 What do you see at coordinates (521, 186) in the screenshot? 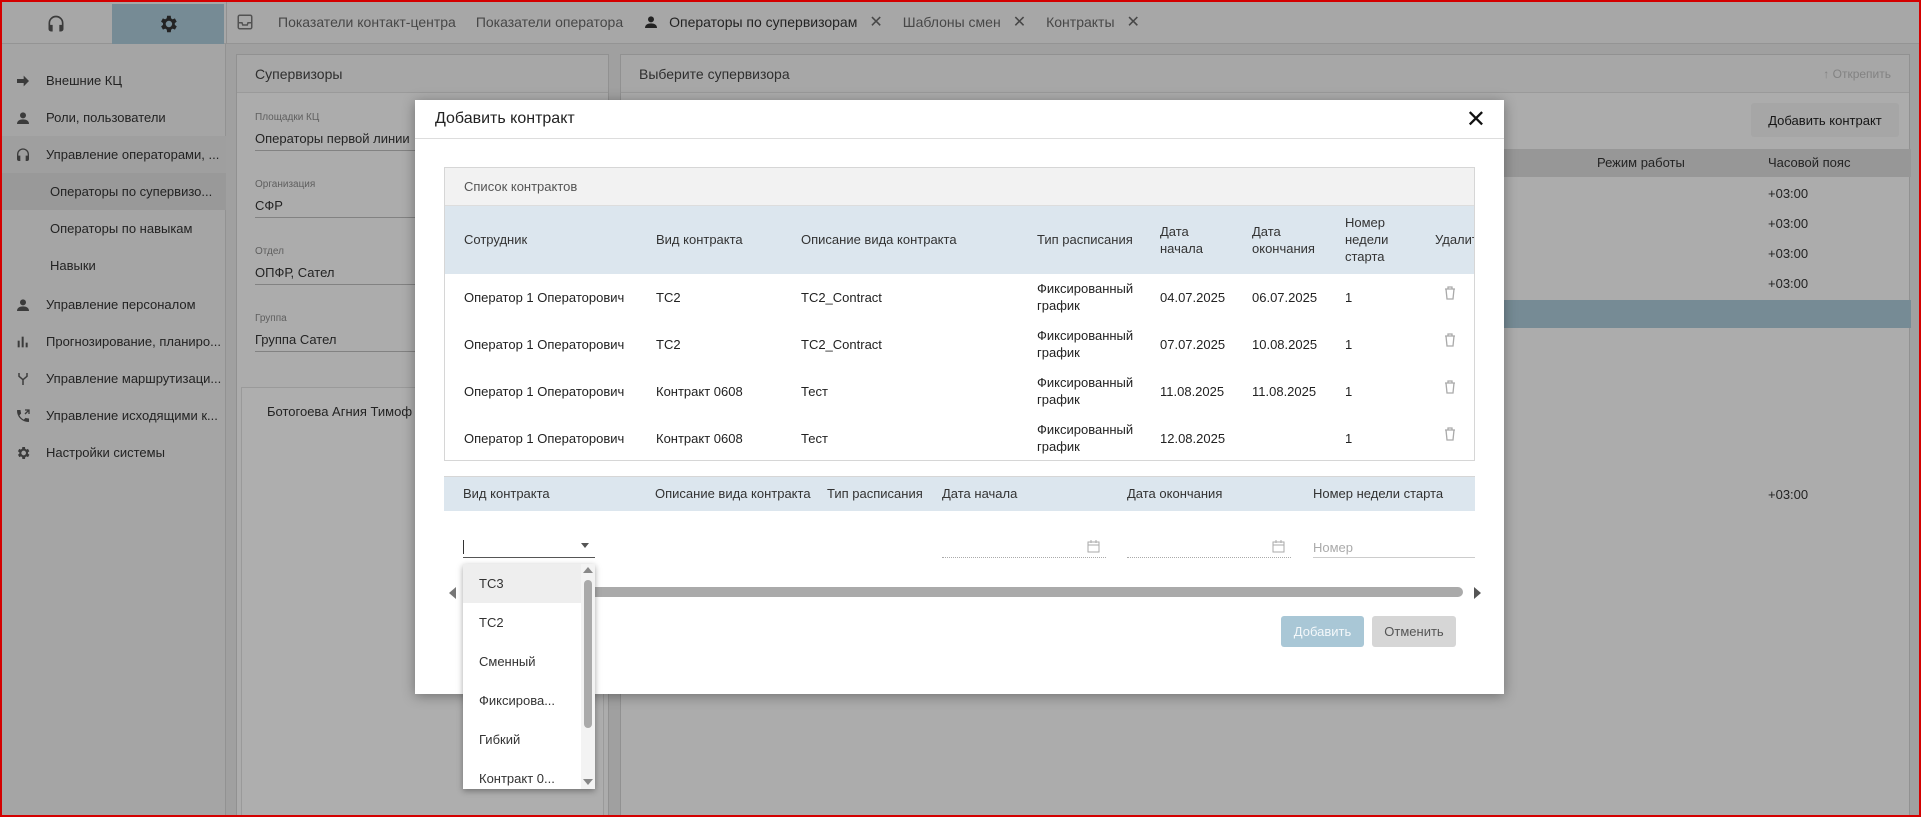
I see `list-caption: Список контрактов` at bounding box center [521, 186].